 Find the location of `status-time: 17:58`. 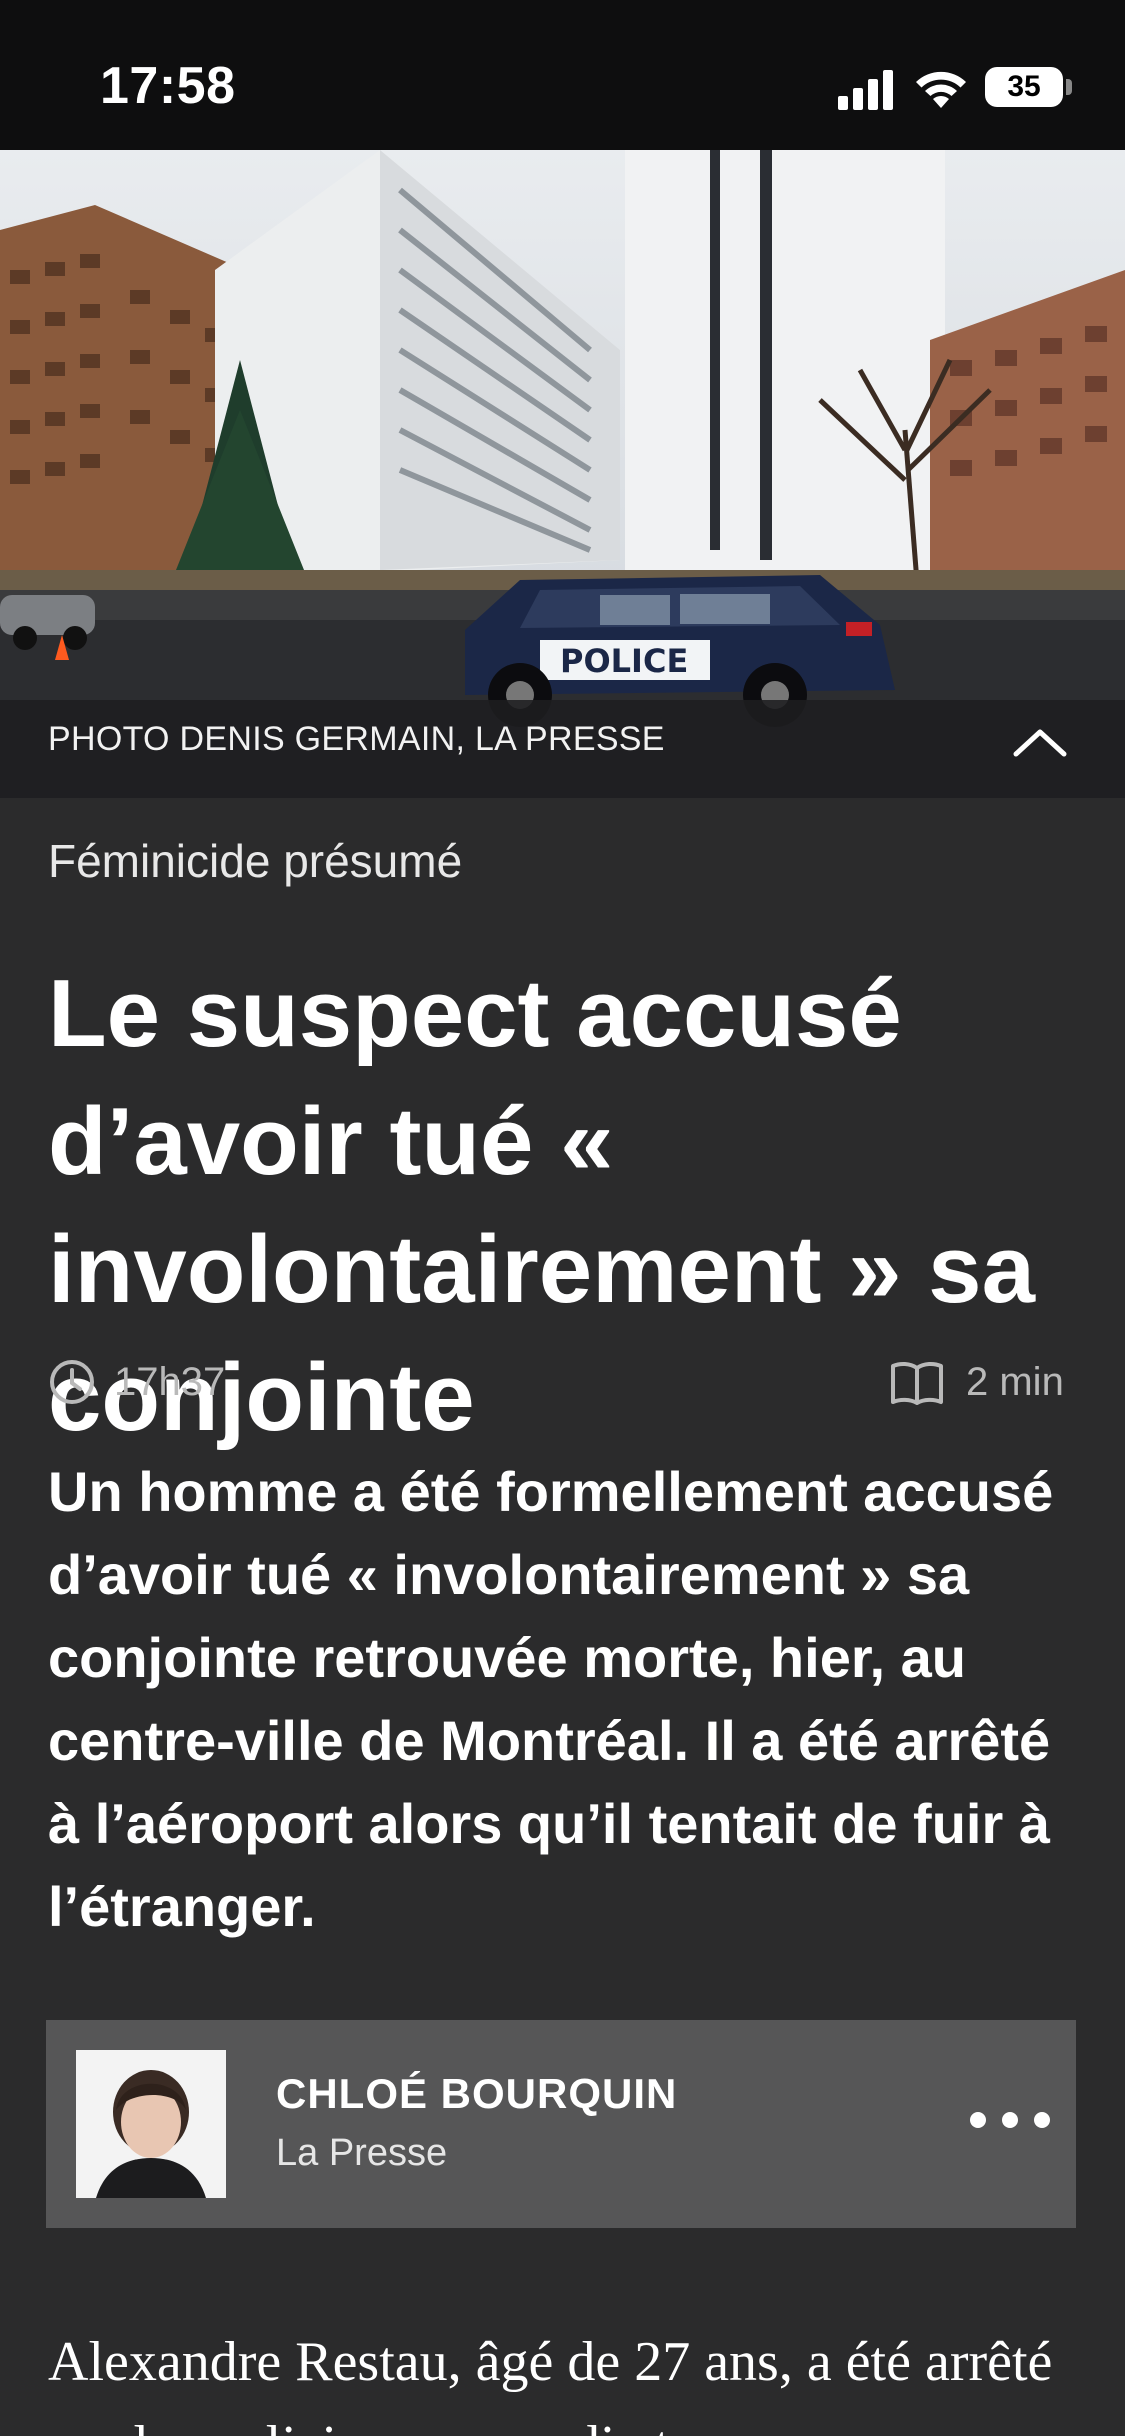

status-time: 17:58 is located at coordinates (168, 86).